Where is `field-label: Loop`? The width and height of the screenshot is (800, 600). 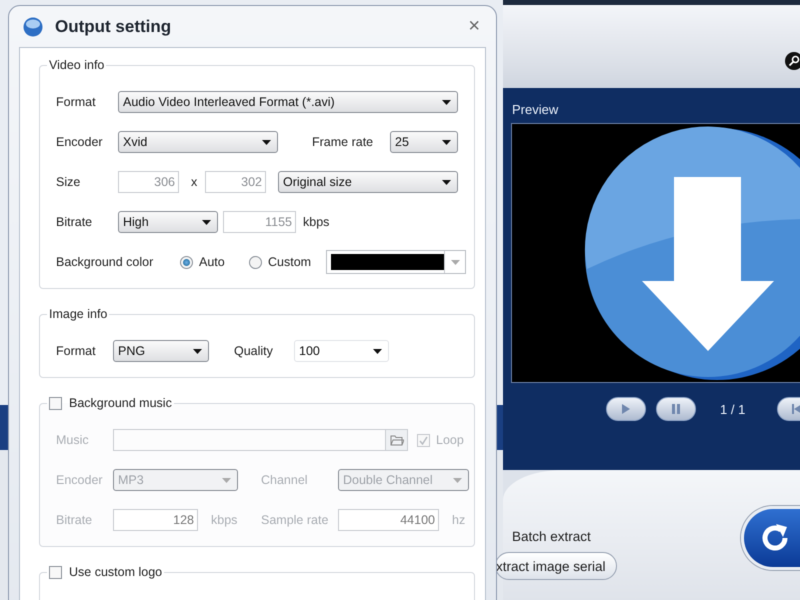
field-label: Loop is located at coordinates (450, 440).